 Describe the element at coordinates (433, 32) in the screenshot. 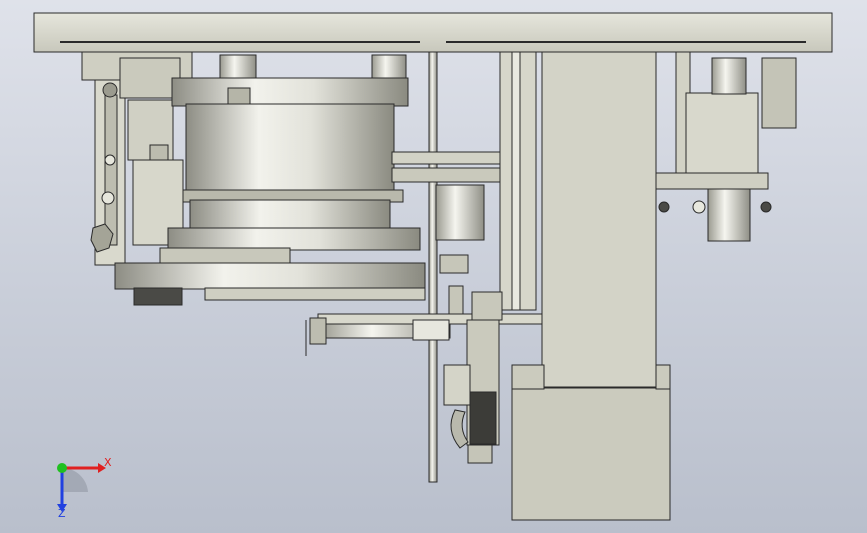

I see `top-frame-beam` at that location.